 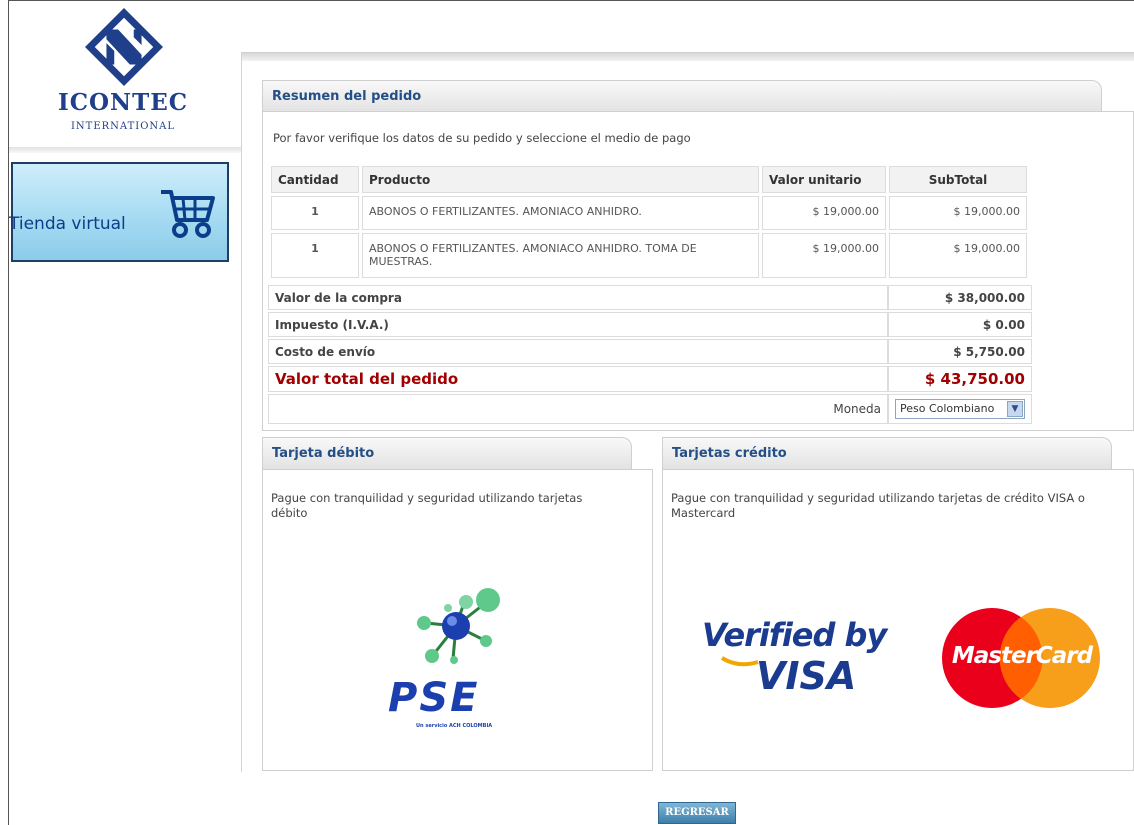 I want to click on tienda-label: Tienda virtual, so click(x=67, y=224).